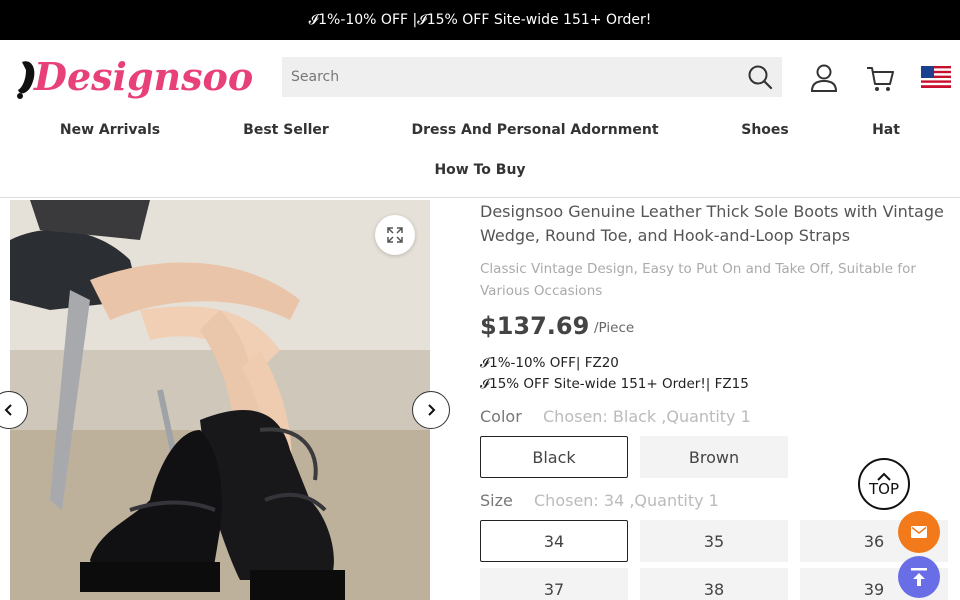  Describe the element at coordinates (496, 500) in the screenshot. I see `size-label: Size` at that location.